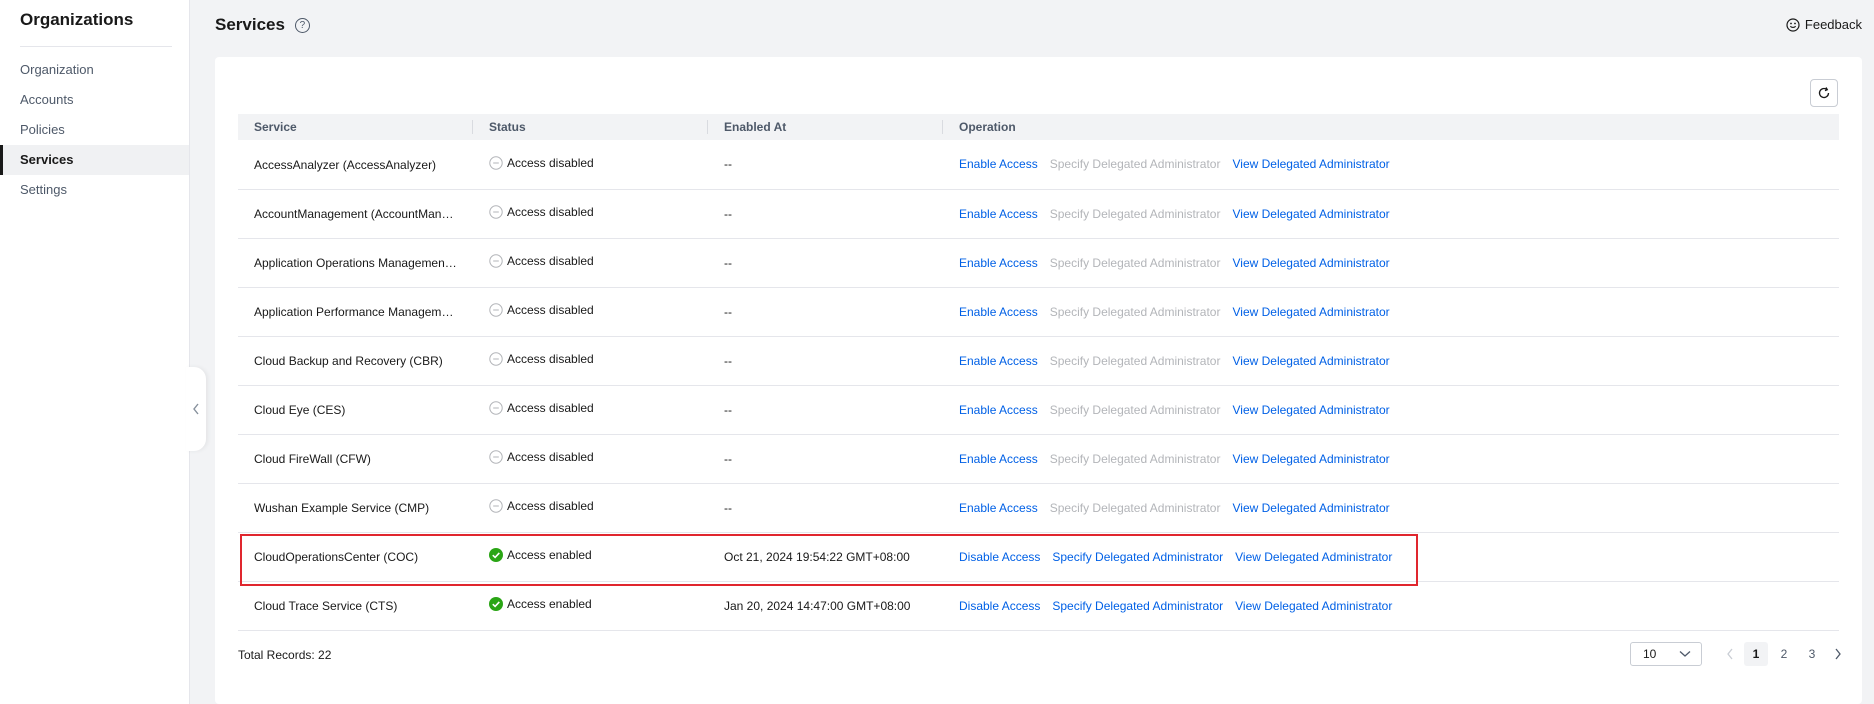 This screenshot has width=1874, height=704. I want to click on chevron-down-icon, so click(1685, 654).